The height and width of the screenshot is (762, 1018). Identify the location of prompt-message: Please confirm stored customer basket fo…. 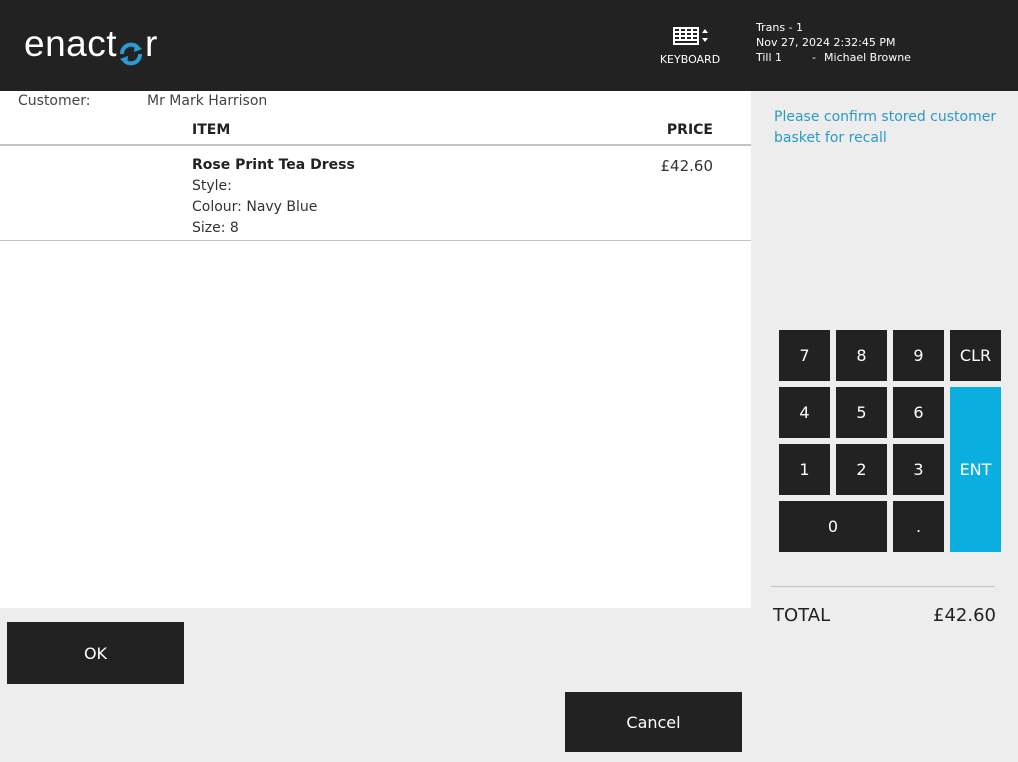
(885, 127).